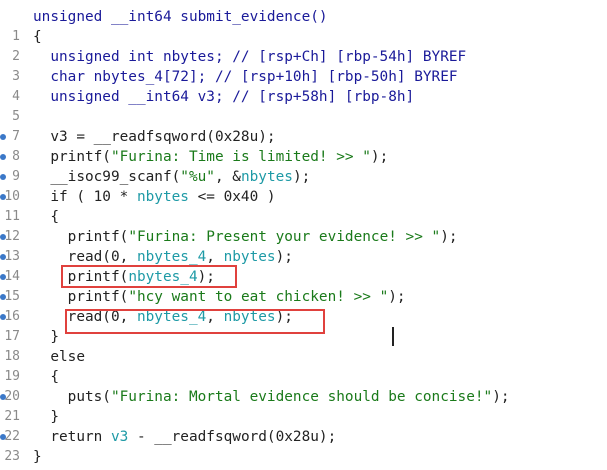 Image resolution: width=607 pixels, height=470 pixels. I want to click on line-number, so click(10, 17).